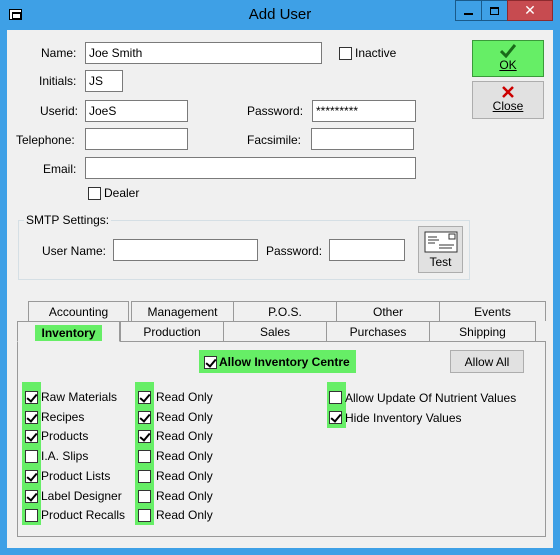  What do you see at coordinates (76, 475) in the screenshot?
I see `permission-label: Product Lists` at bounding box center [76, 475].